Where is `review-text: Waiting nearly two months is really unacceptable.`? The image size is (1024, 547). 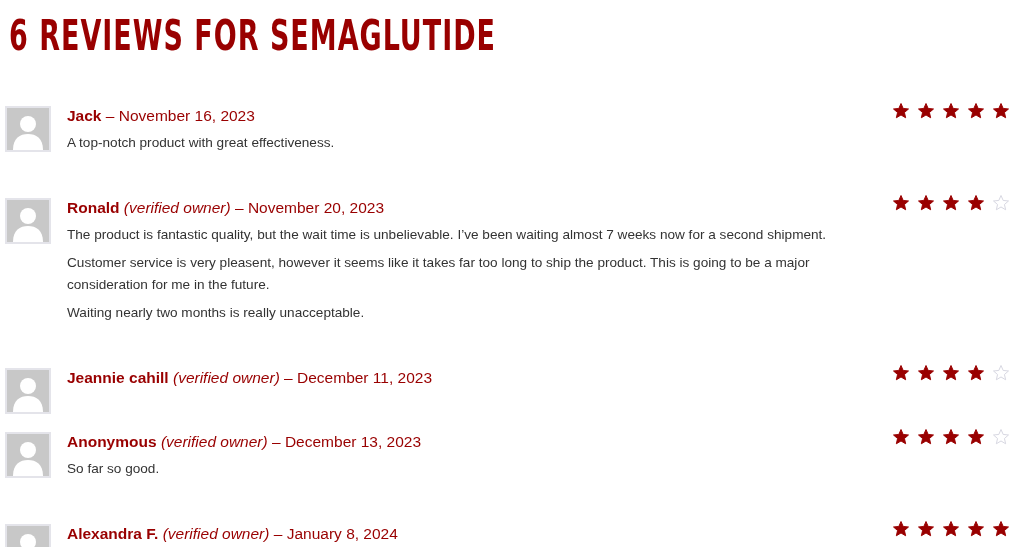
review-text: Waiting nearly two months is really unacceptable. is located at coordinates (216, 313).